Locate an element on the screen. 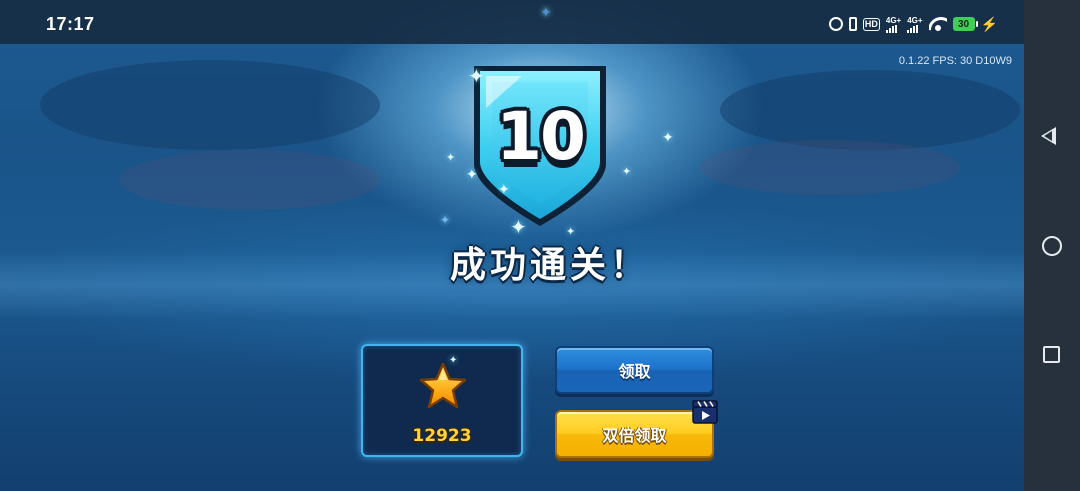  level-number: 10 is located at coordinates (541, 136).